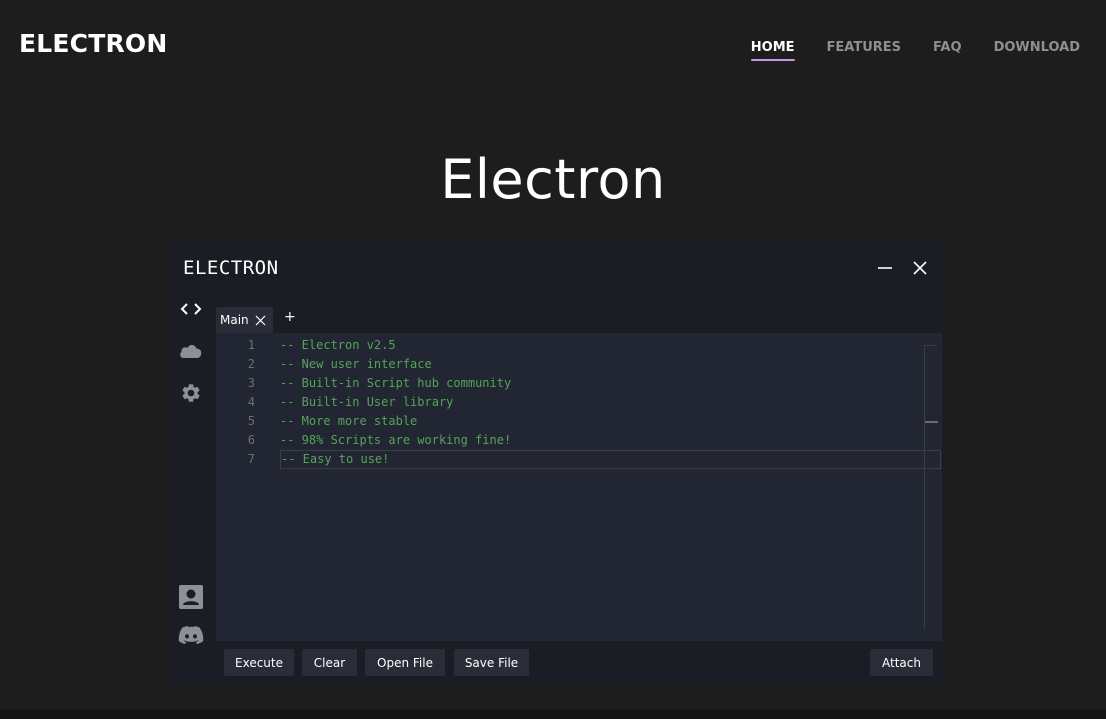 This screenshot has height=719, width=1106. What do you see at coordinates (611, 421) in the screenshot?
I see `code-line: -- More more stable` at bounding box center [611, 421].